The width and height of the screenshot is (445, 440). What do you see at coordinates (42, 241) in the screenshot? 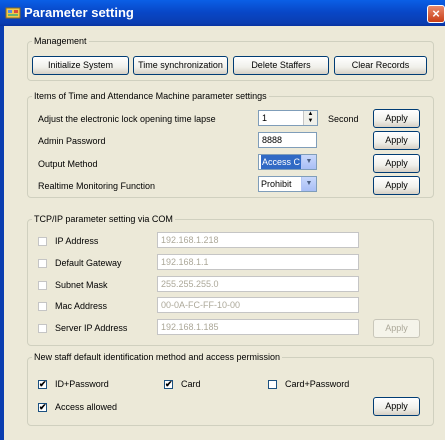
I see `ip-address-checkbox` at bounding box center [42, 241].